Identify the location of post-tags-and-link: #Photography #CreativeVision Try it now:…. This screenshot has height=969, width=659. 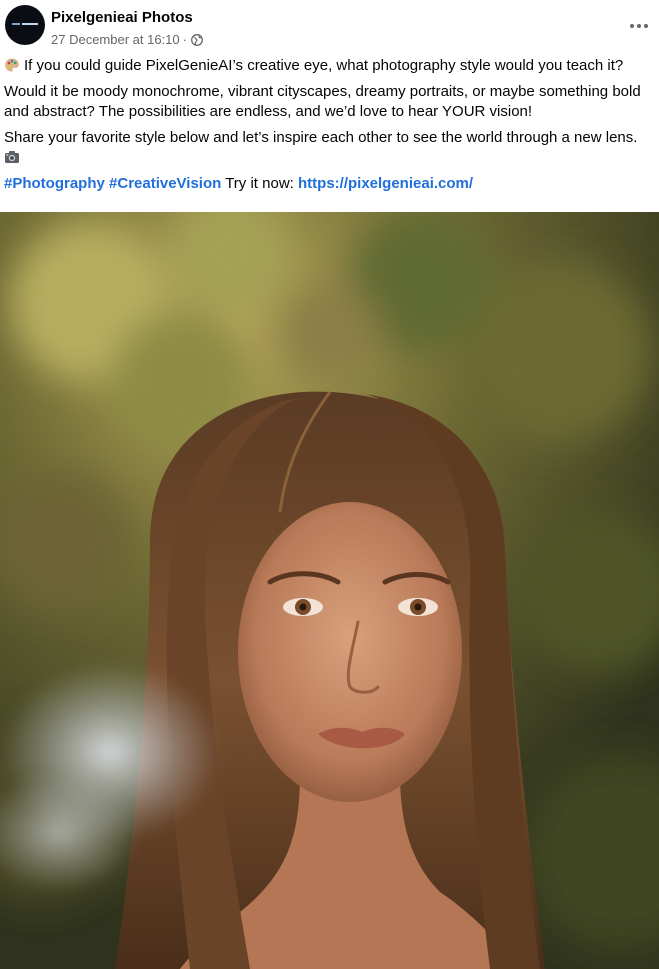
(330, 184).